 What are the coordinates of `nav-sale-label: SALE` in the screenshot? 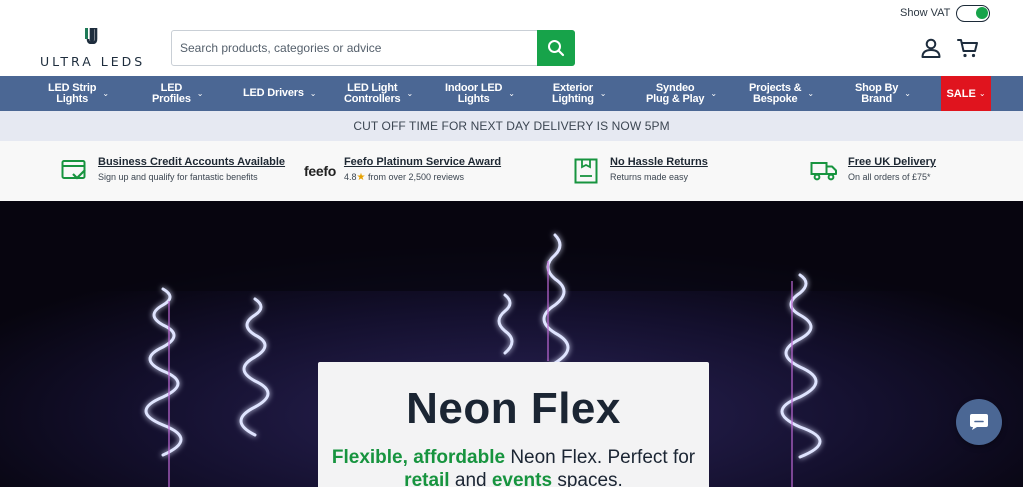 It's located at (961, 93).